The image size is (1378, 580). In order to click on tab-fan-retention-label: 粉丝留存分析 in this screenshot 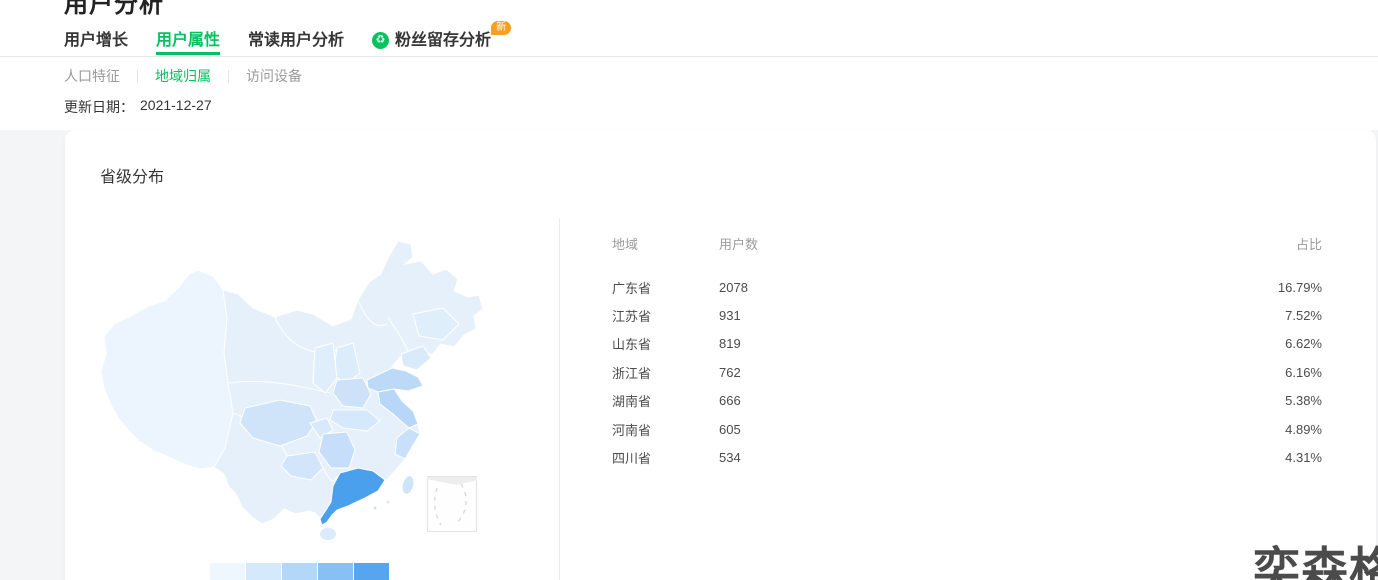, I will do `click(443, 40)`.